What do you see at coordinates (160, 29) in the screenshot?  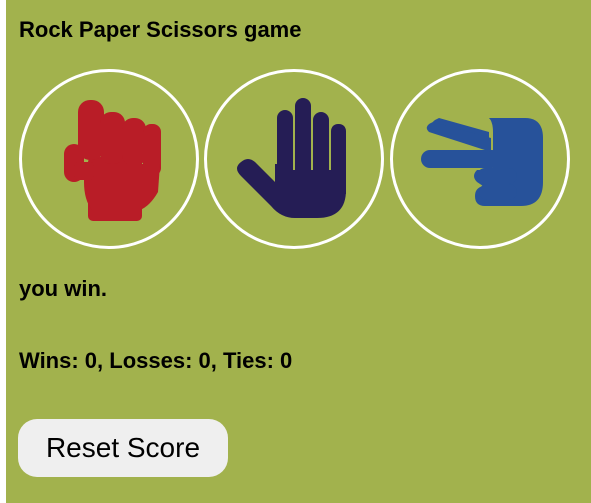 I see `game-title: Rock Paper Scissors game` at bounding box center [160, 29].